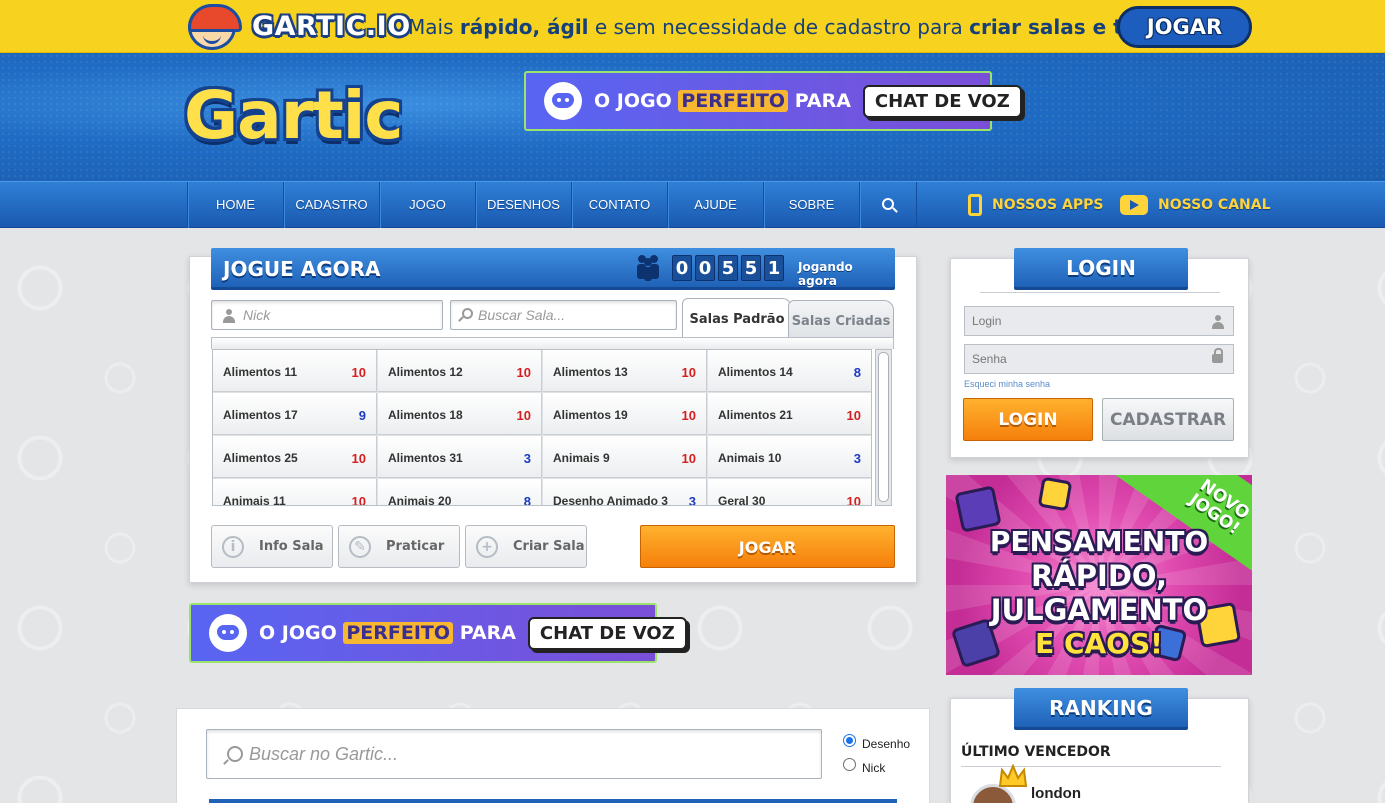 The image size is (1385, 803). I want to click on pencil-icon: ✎, so click(360, 547).